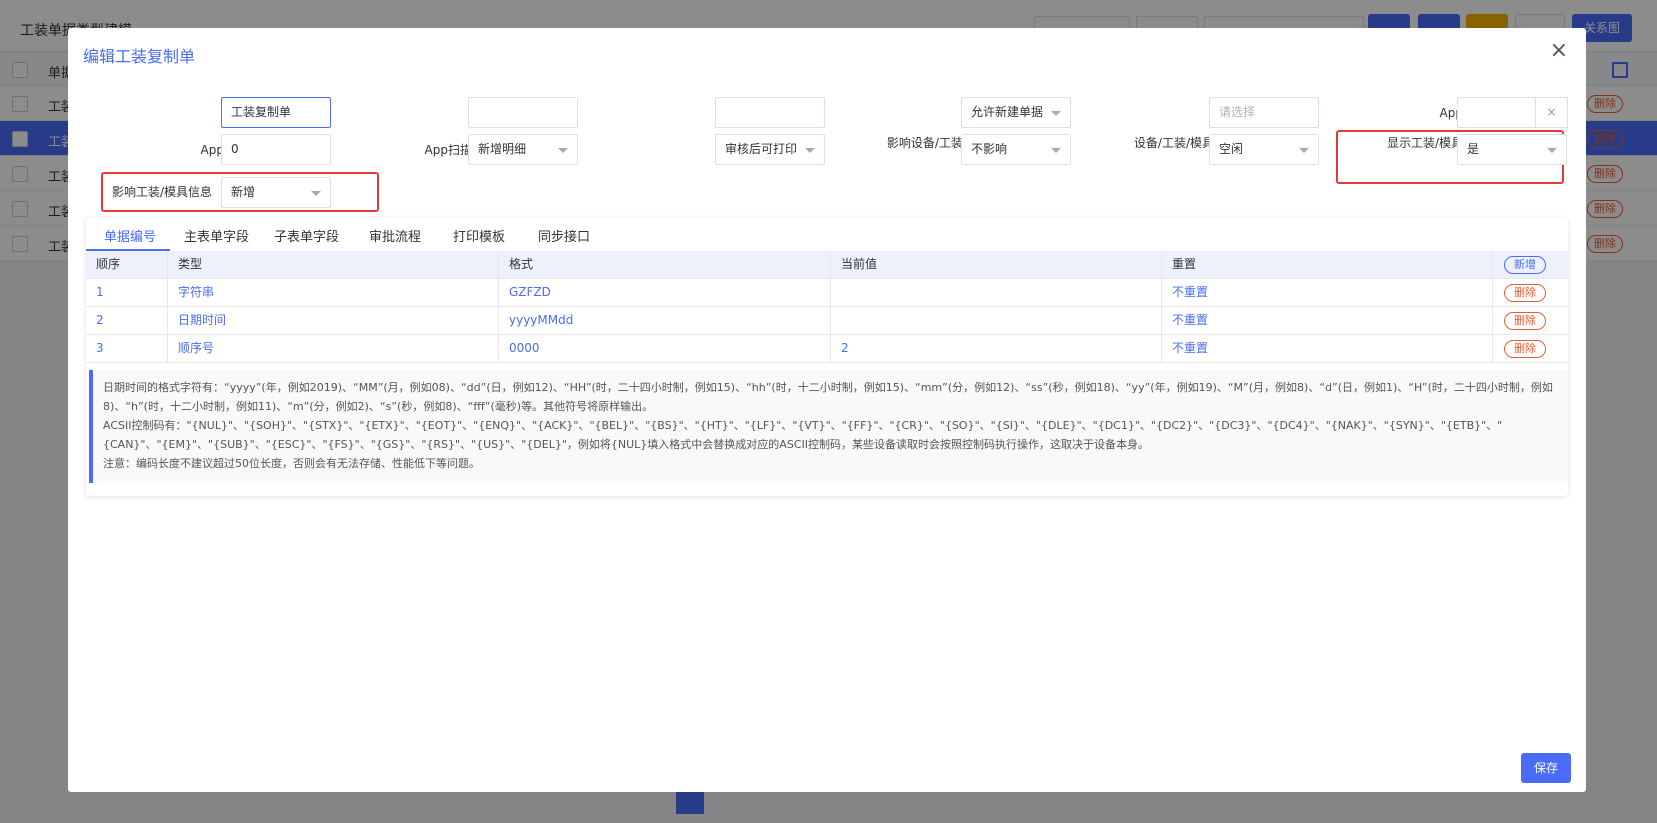  Describe the element at coordinates (127, 292) in the screenshot. I see `cell-order: 1` at that location.